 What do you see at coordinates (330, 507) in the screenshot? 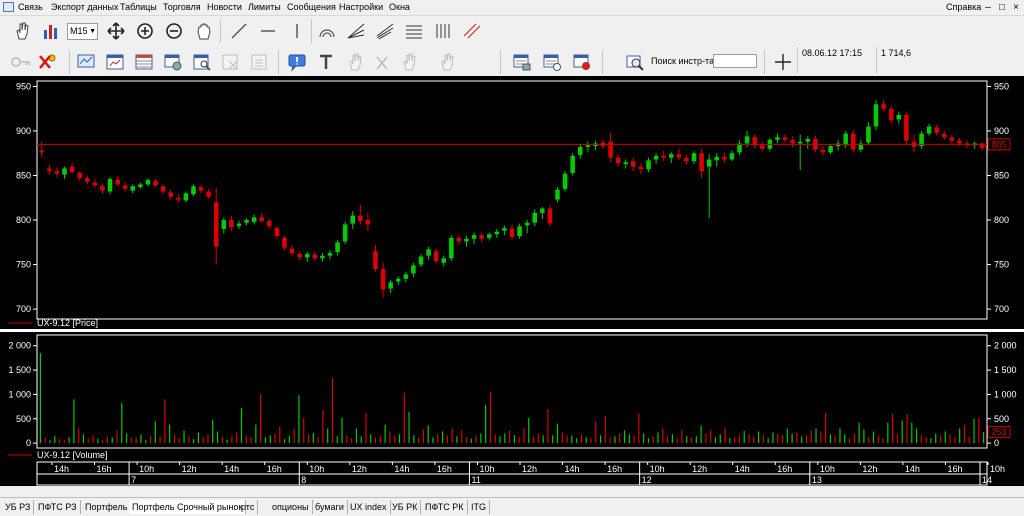
I see `tab-securities: бумаги` at bounding box center [330, 507].